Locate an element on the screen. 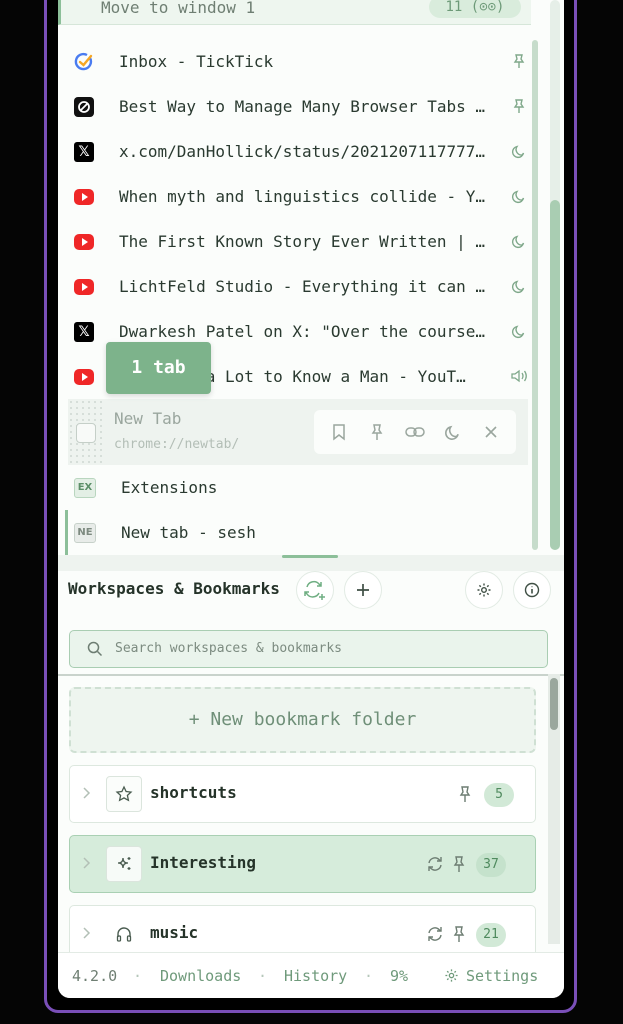  tab-row: EX Extensions is located at coordinates (298, 487).